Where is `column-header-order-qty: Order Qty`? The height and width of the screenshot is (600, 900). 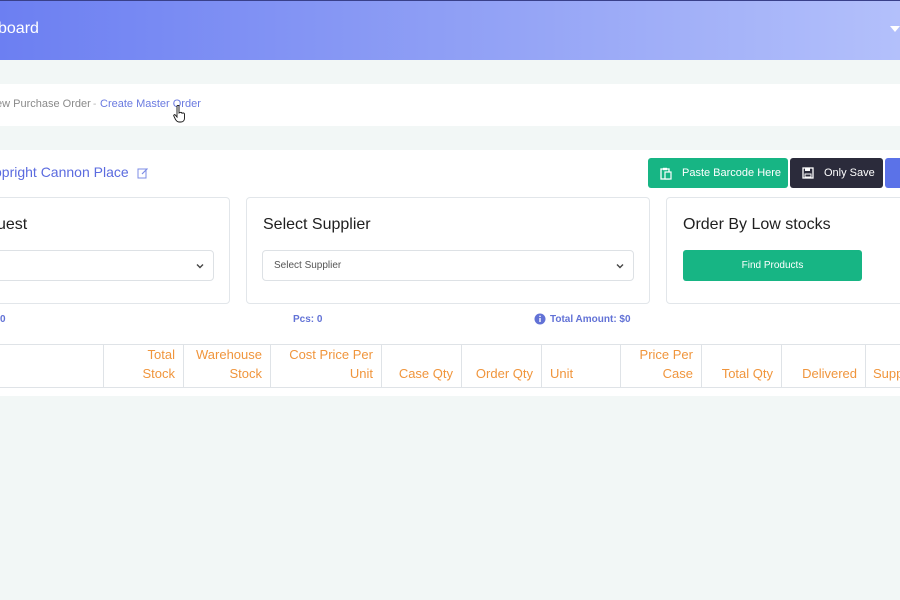
column-header-order-qty: Order Qty is located at coordinates (502, 366).